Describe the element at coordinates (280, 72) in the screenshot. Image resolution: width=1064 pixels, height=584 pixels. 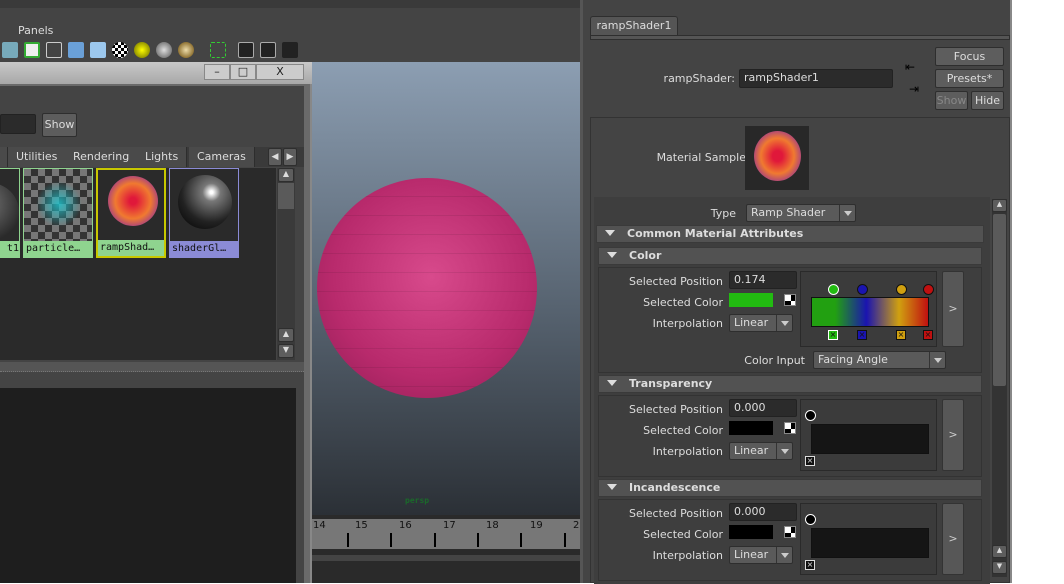
I see `close-button: X` at that location.